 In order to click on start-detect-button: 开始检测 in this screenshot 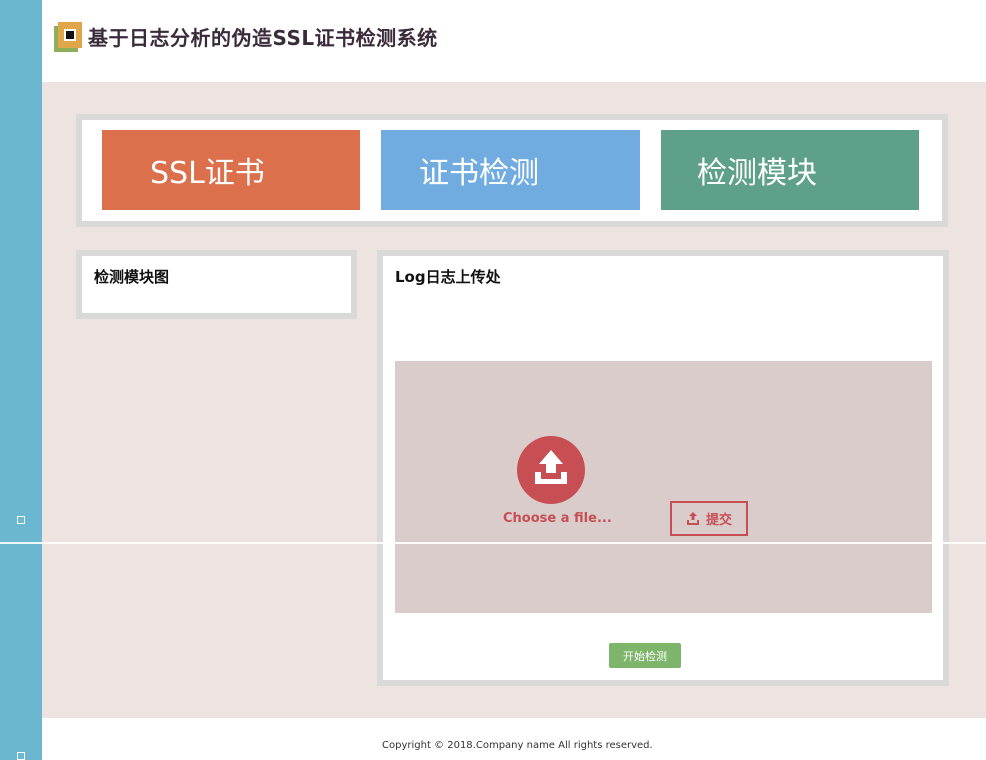, I will do `click(645, 655)`.